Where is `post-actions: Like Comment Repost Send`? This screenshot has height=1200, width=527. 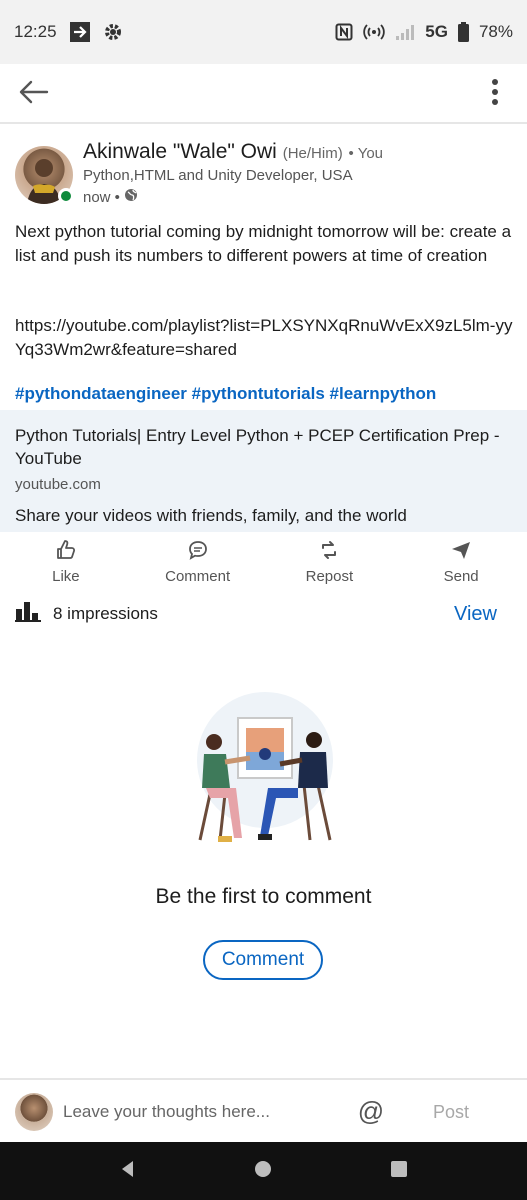 post-actions: Like Comment Repost Send is located at coordinates (263, 560).